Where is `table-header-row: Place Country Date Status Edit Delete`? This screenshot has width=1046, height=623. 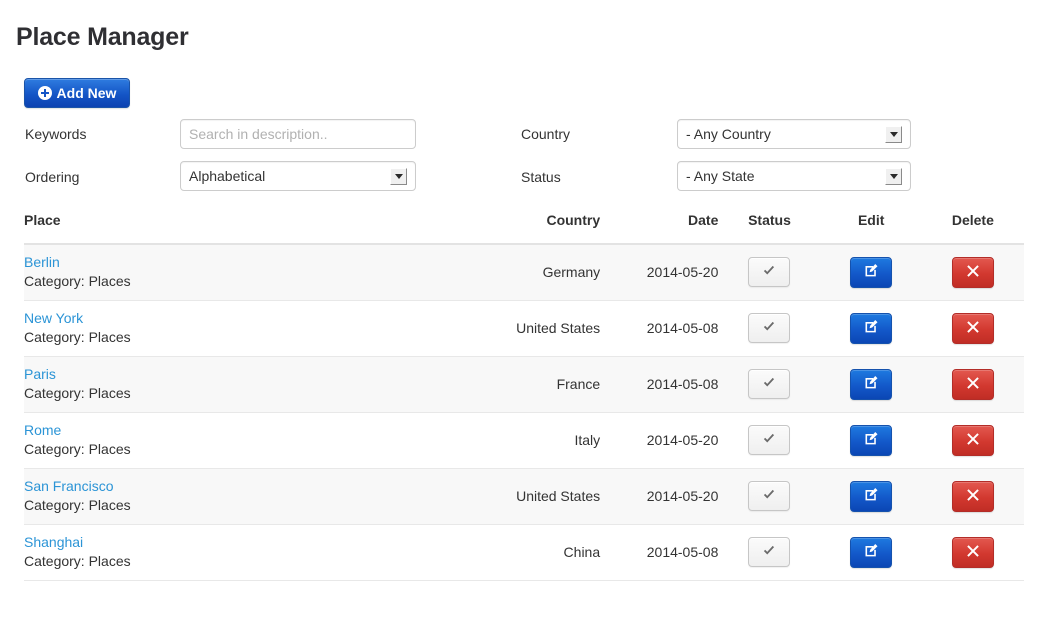
table-header-row: Place Country Date Status Edit Delete is located at coordinates (524, 228).